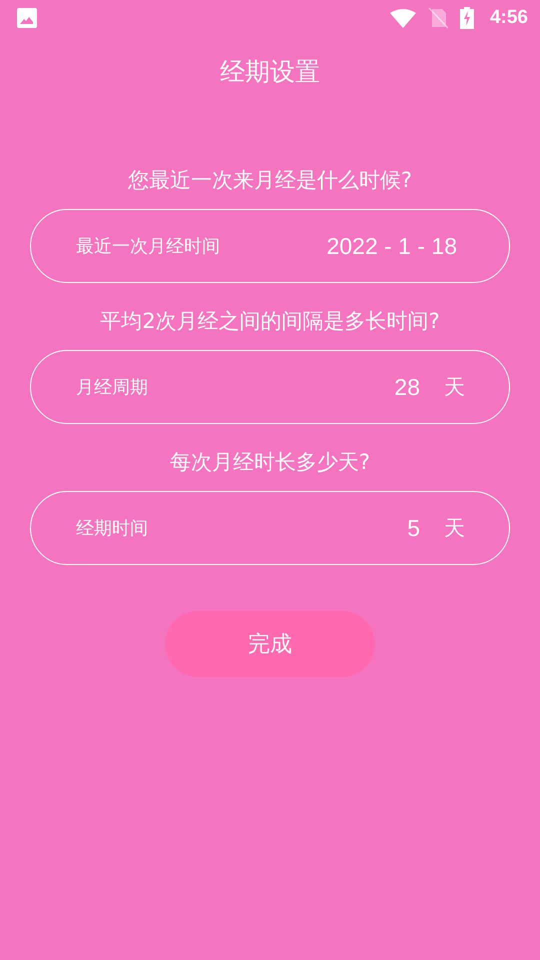  I want to click on input-field: 经期时间 5 天, so click(270, 528).